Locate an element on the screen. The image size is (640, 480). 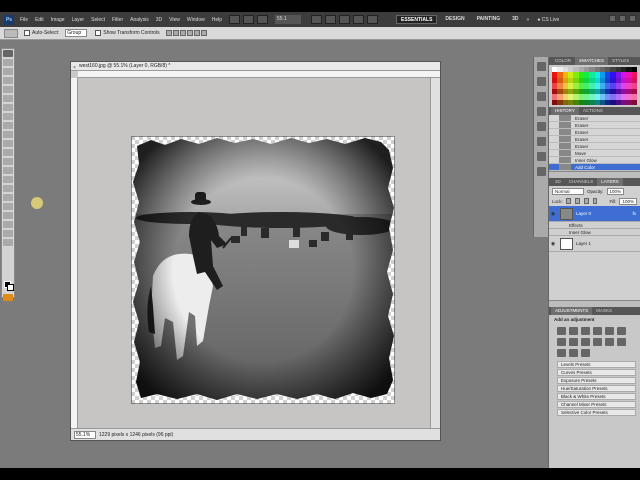
workspace-essentials: ESSENTIALS is located at coordinates (417, 19).